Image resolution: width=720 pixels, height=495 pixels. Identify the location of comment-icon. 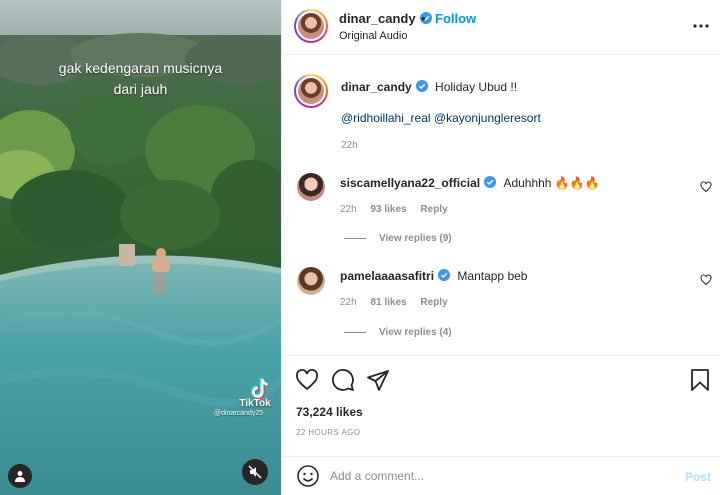
(343, 380).